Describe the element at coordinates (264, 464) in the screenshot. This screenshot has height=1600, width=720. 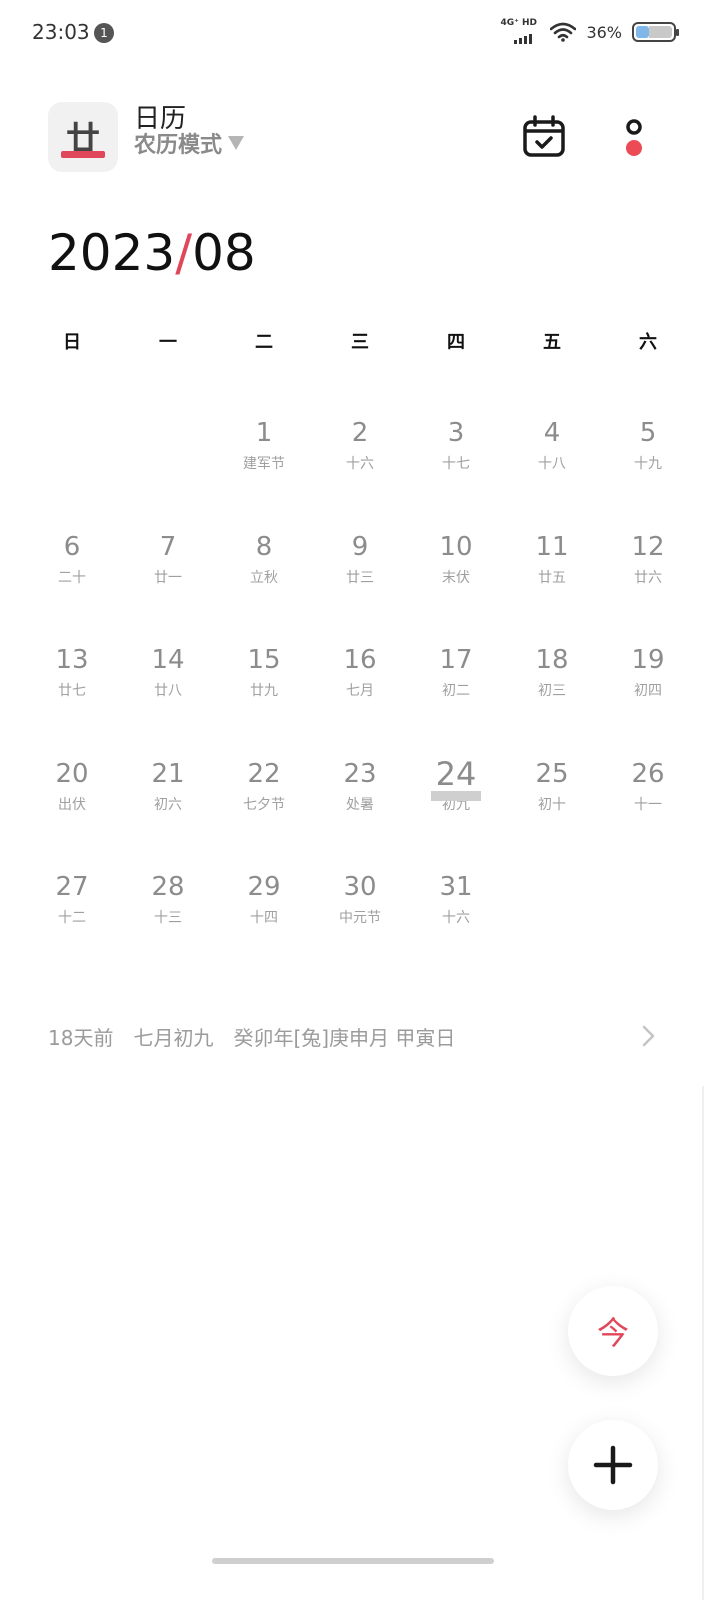
I see `lunar-label: 建军节` at that location.